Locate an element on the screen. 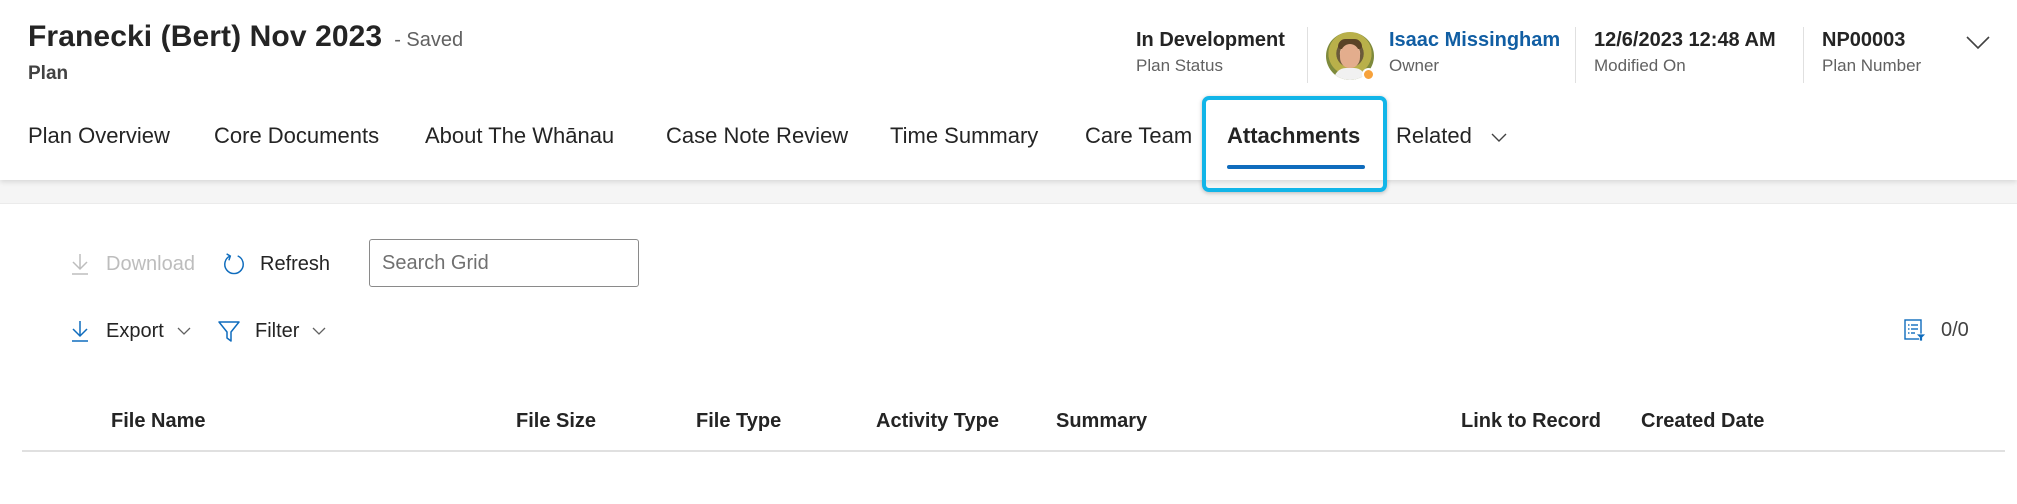  section-separator is located at coordinates (1008, 192).